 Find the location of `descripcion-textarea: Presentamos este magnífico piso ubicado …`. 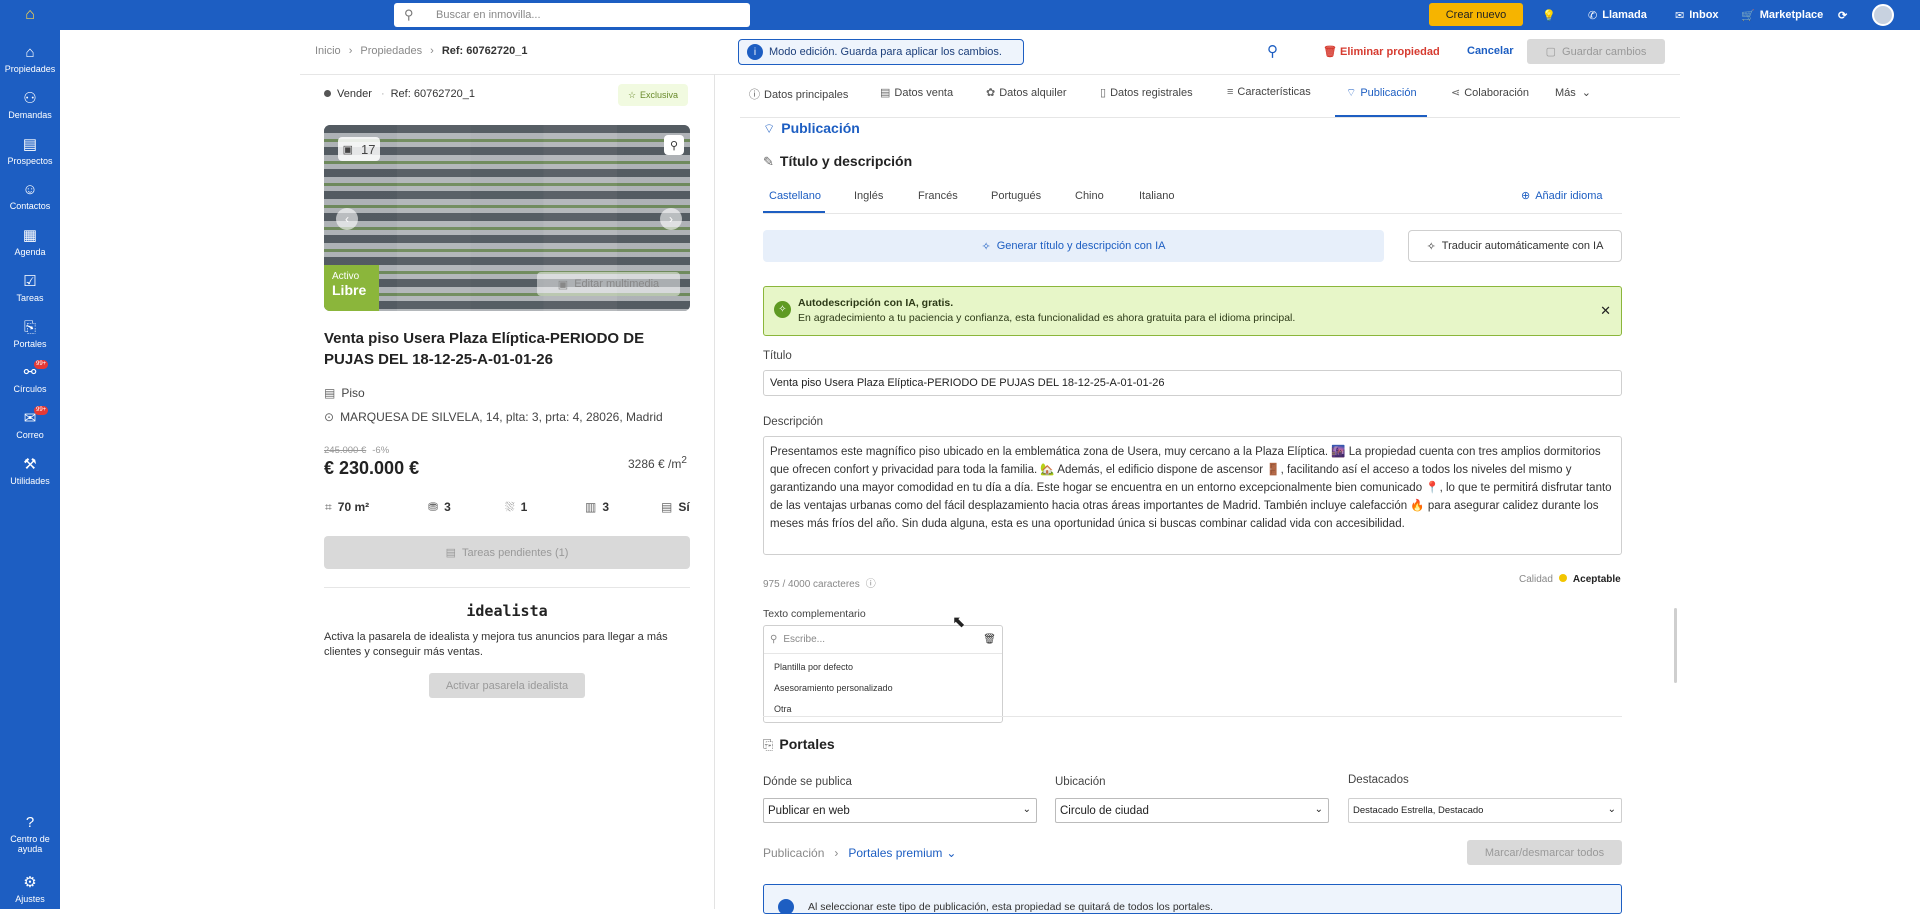

descripcion-textarea: Presentamos este magnífico piso ubicado … is located at coordinates (1192, 495).